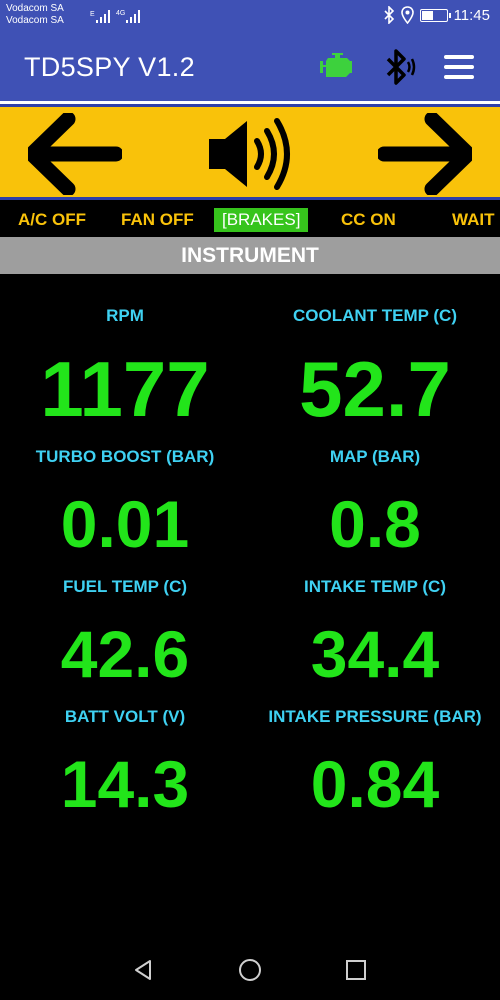 This screenshot has width=500, height=1000. I want to click on coolant-temp-label: COOLANT TEMP (C), so click(374, 315).